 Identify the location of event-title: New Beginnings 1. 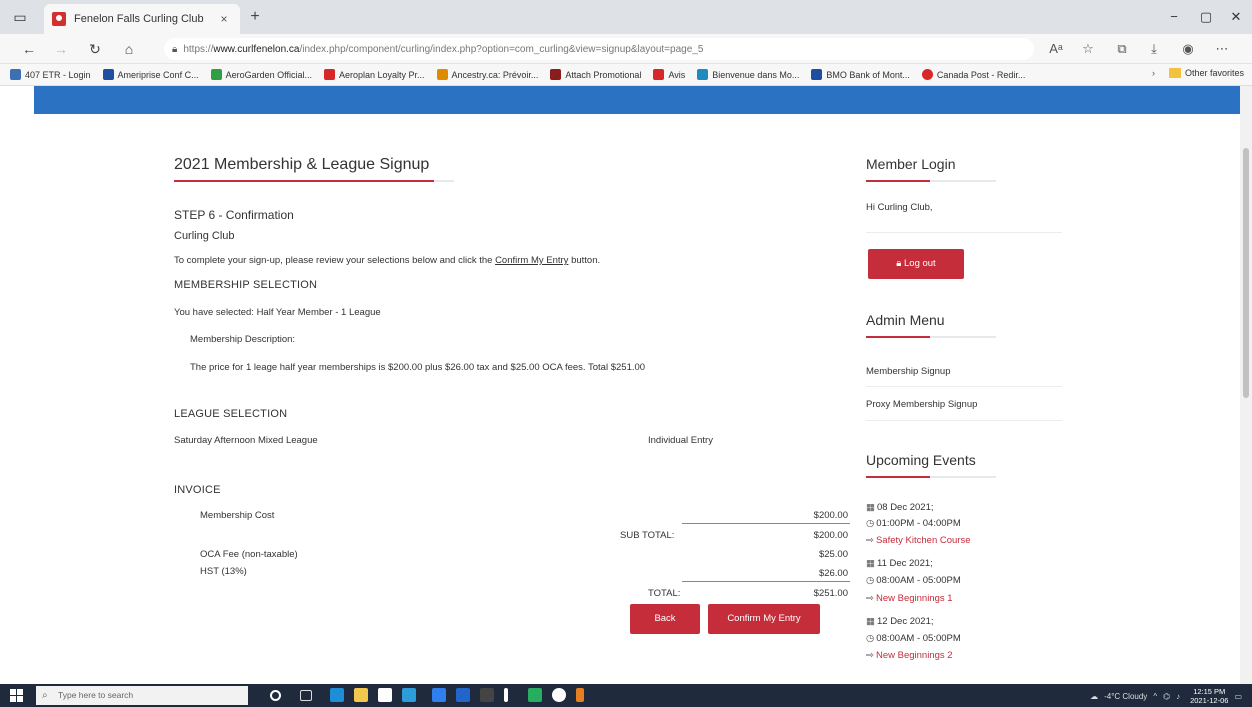
(914, 598).